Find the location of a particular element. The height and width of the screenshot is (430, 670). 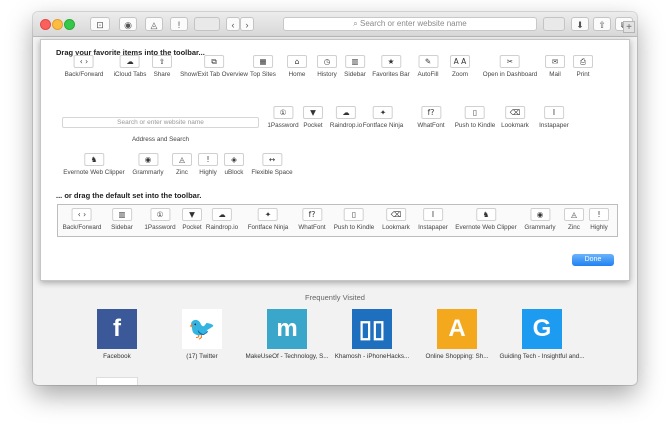

instapaper-icon: I is located at coordinates (553, 112).